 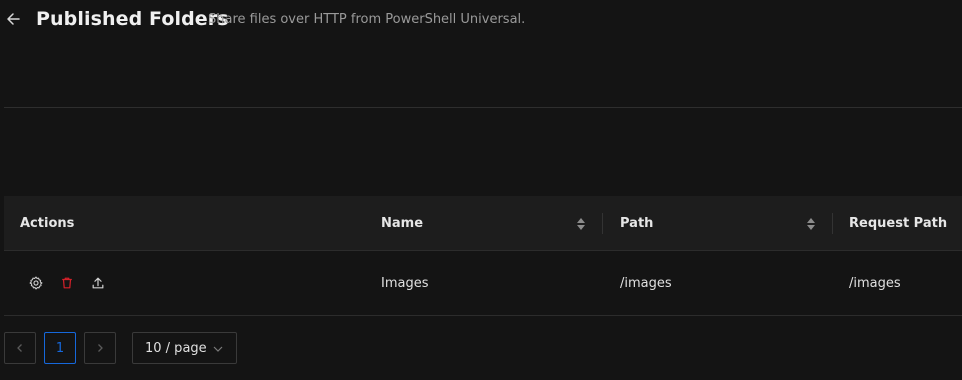 What do you see at coordinates (176, 348) in the screenshot?
I see `page-size-value: 10 / page` at bounding box center [176, 348].